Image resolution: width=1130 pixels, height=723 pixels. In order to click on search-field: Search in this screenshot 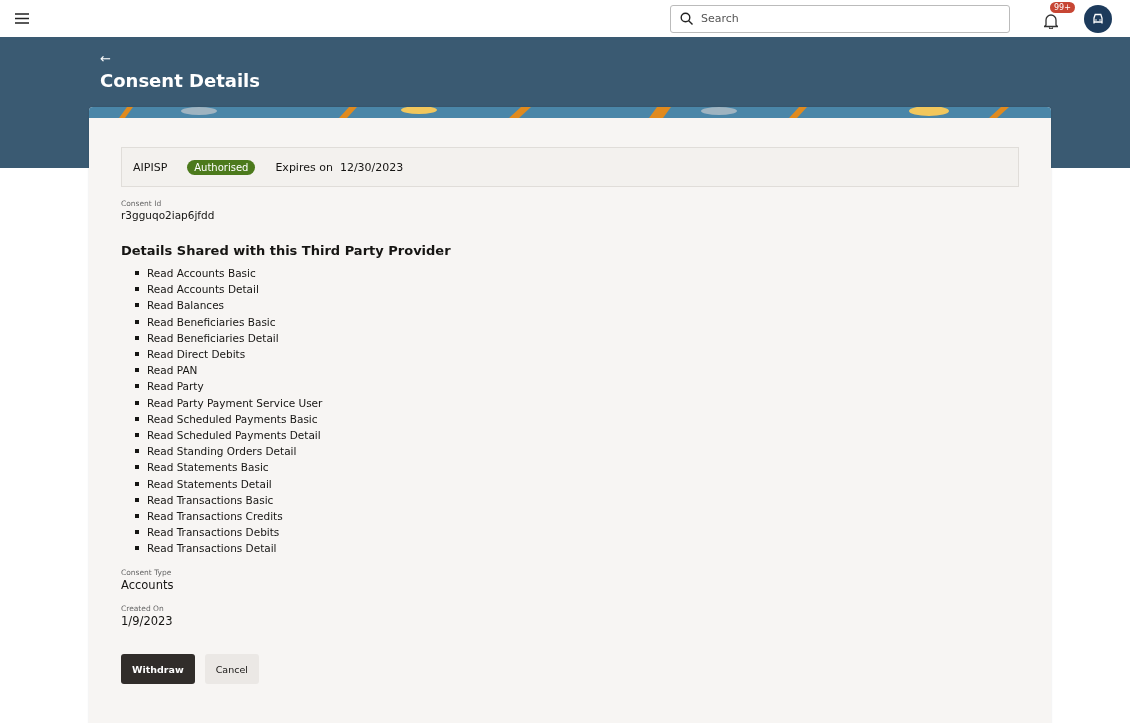, I will do `click(840, 18)`.